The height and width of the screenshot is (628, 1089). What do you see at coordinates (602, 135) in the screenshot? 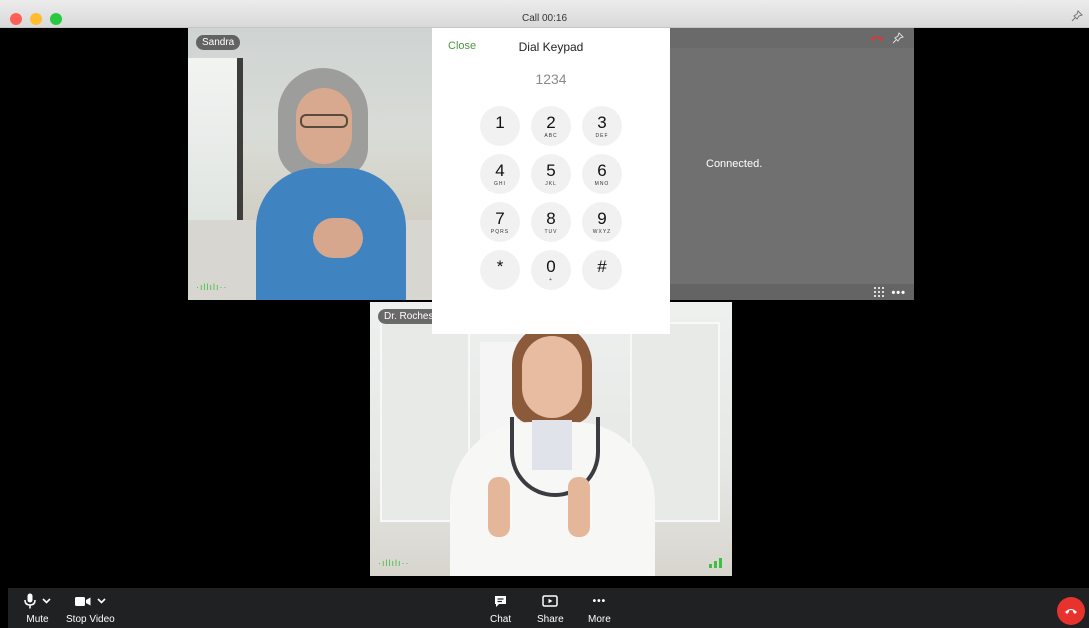
I see `key-letters: DEF` at bounding box center [602, 135].